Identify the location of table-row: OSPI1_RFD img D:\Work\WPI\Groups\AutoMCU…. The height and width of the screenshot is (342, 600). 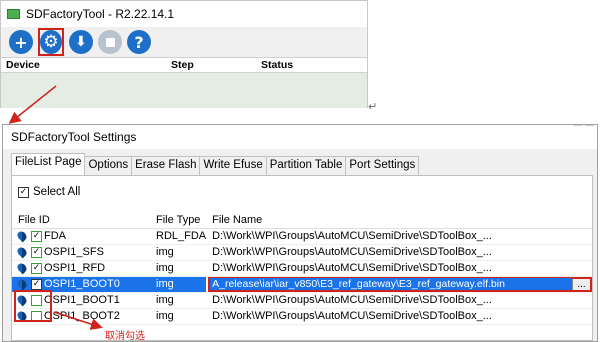
(302, 268).